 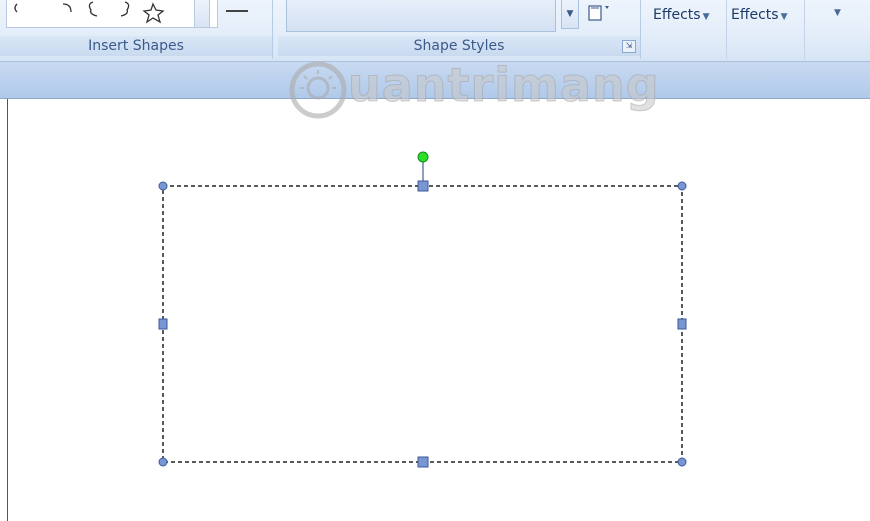 I want to click on resize-handle-right, so click(x=682, y=324).